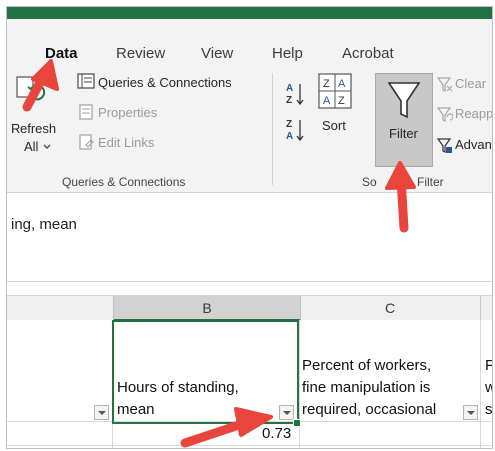  I want to click on annotation-arrow-dropdown, so click(226, 427).